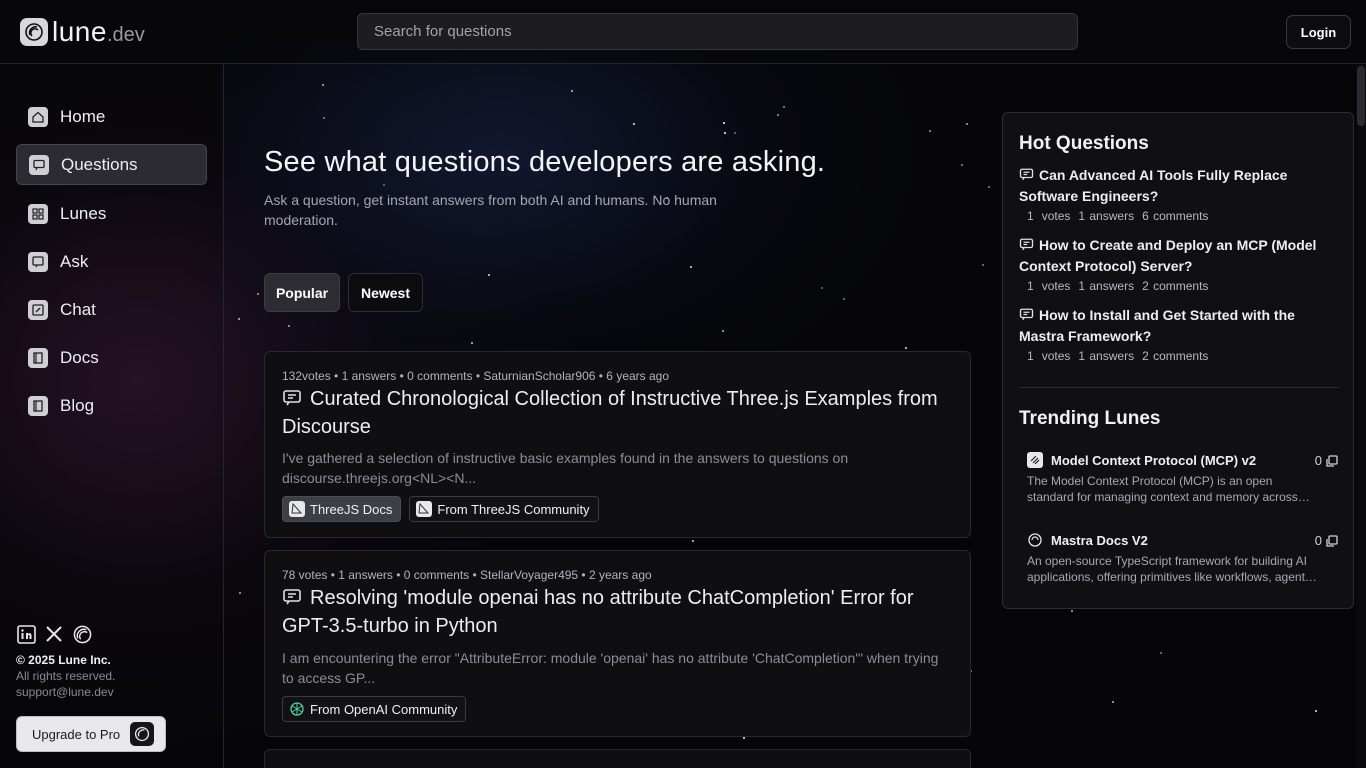  What do you see at coordinates (79, 357) in the screenshot?
I see `sidebar-item-label: Docs` at bounding box center [79, 357].